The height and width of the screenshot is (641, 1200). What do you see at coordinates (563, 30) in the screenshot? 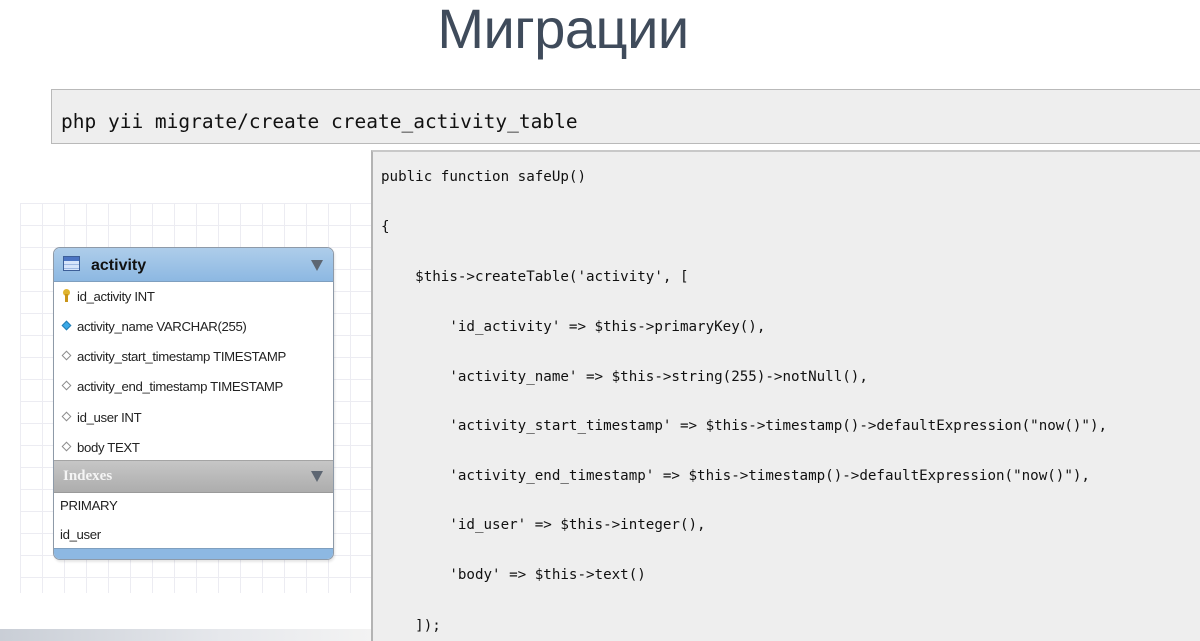
I see `slide-title: Миграции` at bounding box center [563, 30].